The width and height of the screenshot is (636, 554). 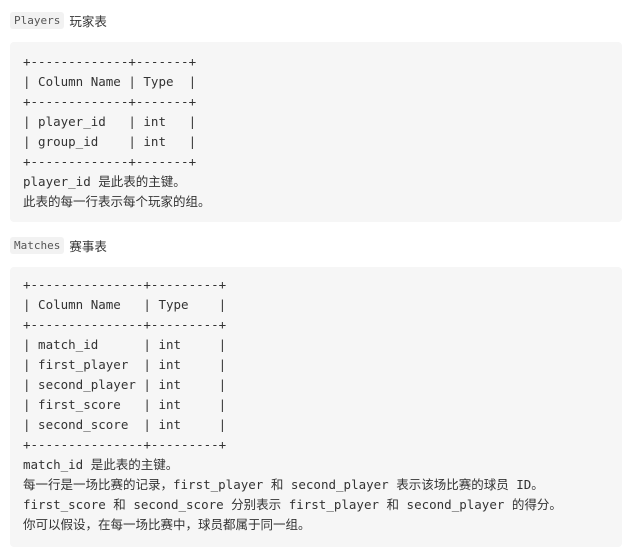 I want to click on players-heading: Players 玩家表, so click(x=58, y=20).